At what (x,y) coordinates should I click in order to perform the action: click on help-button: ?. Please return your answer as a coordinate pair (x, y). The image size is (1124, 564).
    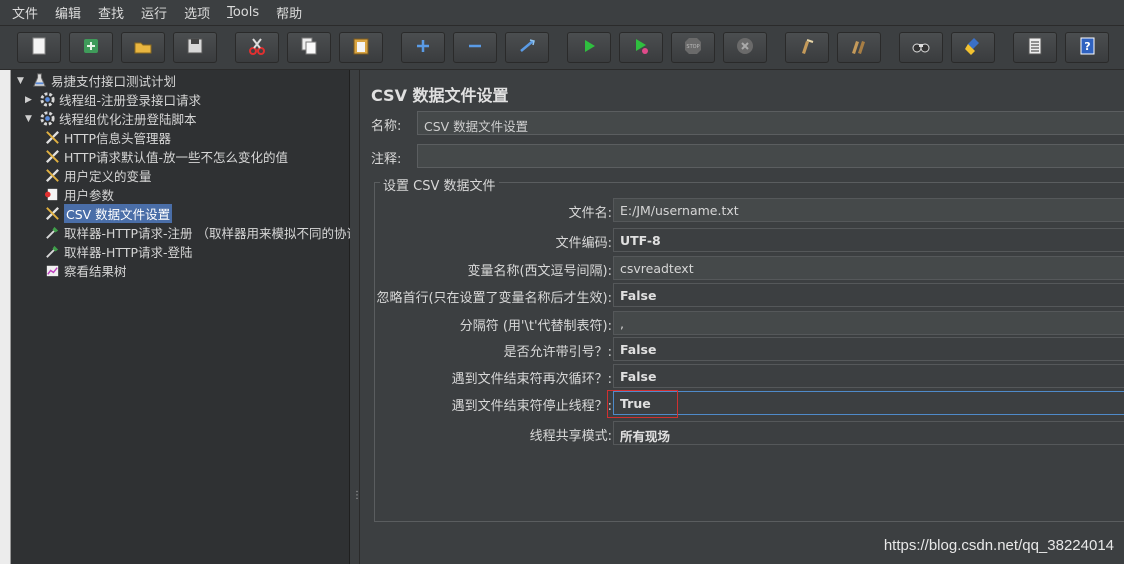
    Looking at the image, I should click on (1087, 47).